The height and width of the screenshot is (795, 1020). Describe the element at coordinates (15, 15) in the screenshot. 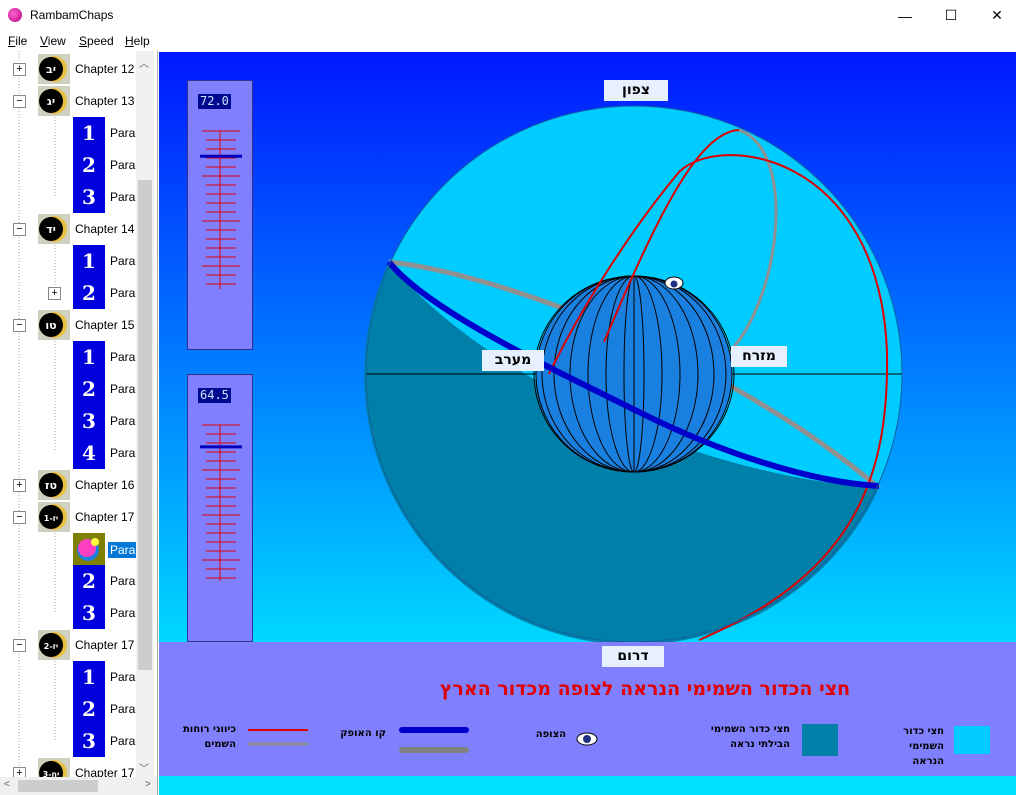

I see `app-icon` at that location.